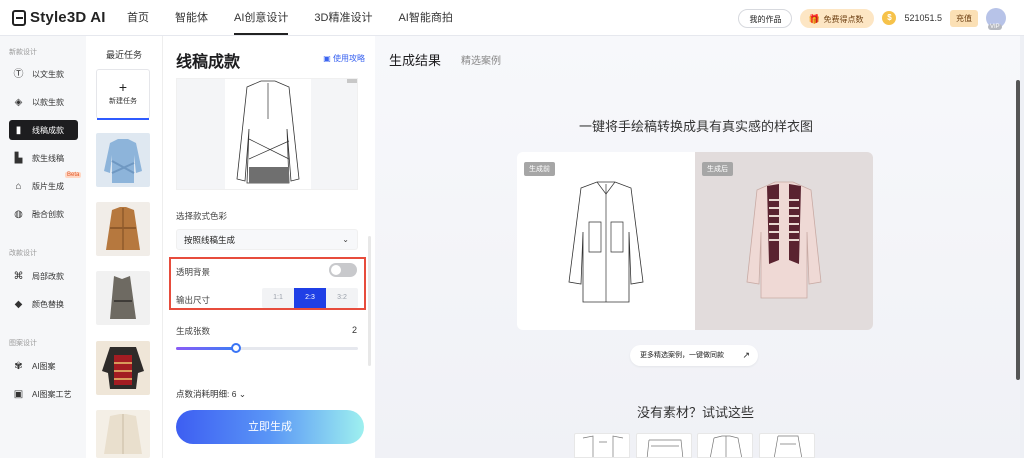 This screenshot has height=458, width=1024. I want to click on section-new-design: 新款设计, so click(23, 52).